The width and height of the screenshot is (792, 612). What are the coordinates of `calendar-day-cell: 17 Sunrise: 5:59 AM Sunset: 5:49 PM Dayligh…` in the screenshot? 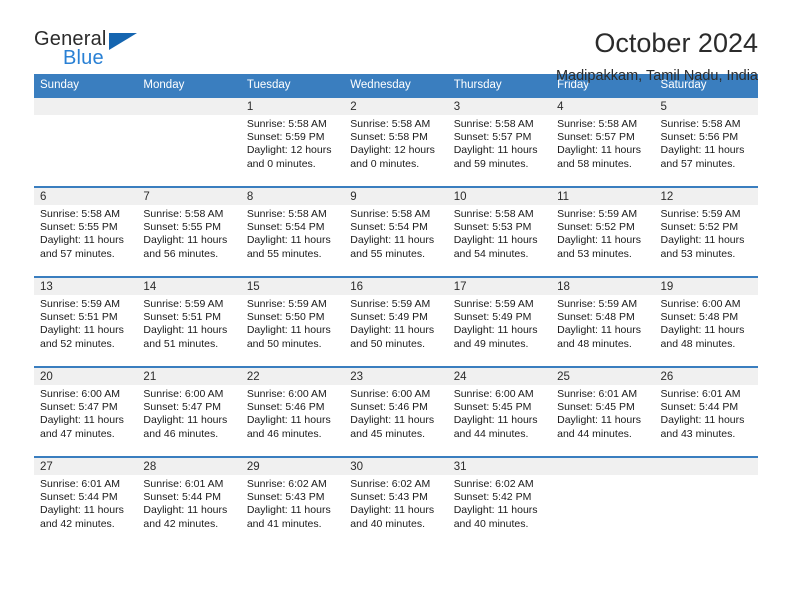 It's located at (499, 321).